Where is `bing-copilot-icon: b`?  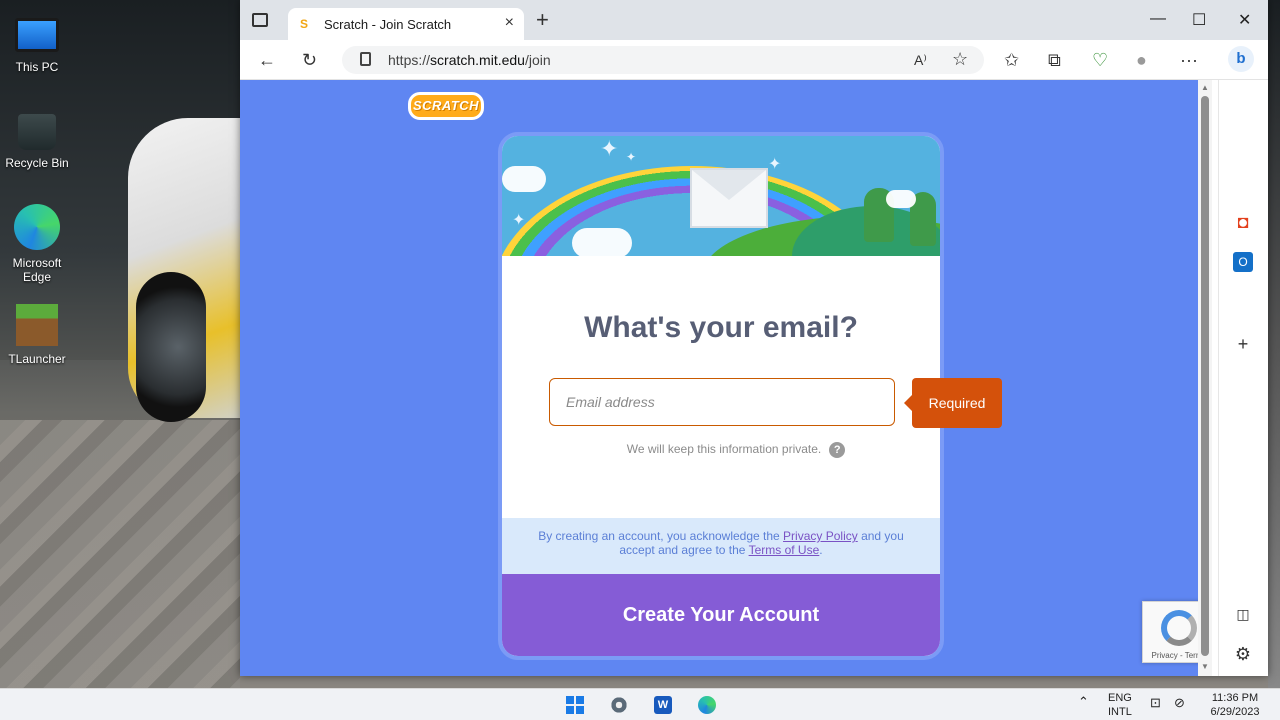 bing-copilot-icon: b is located at coordinates (1241, 59).